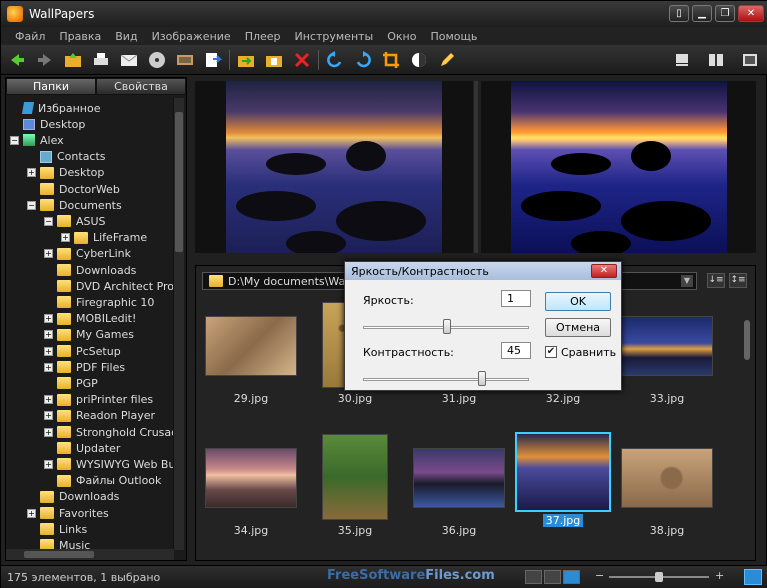  Describe the element at coordinates (391, 60) in the screenshot. I see `crop-icon` at that location.